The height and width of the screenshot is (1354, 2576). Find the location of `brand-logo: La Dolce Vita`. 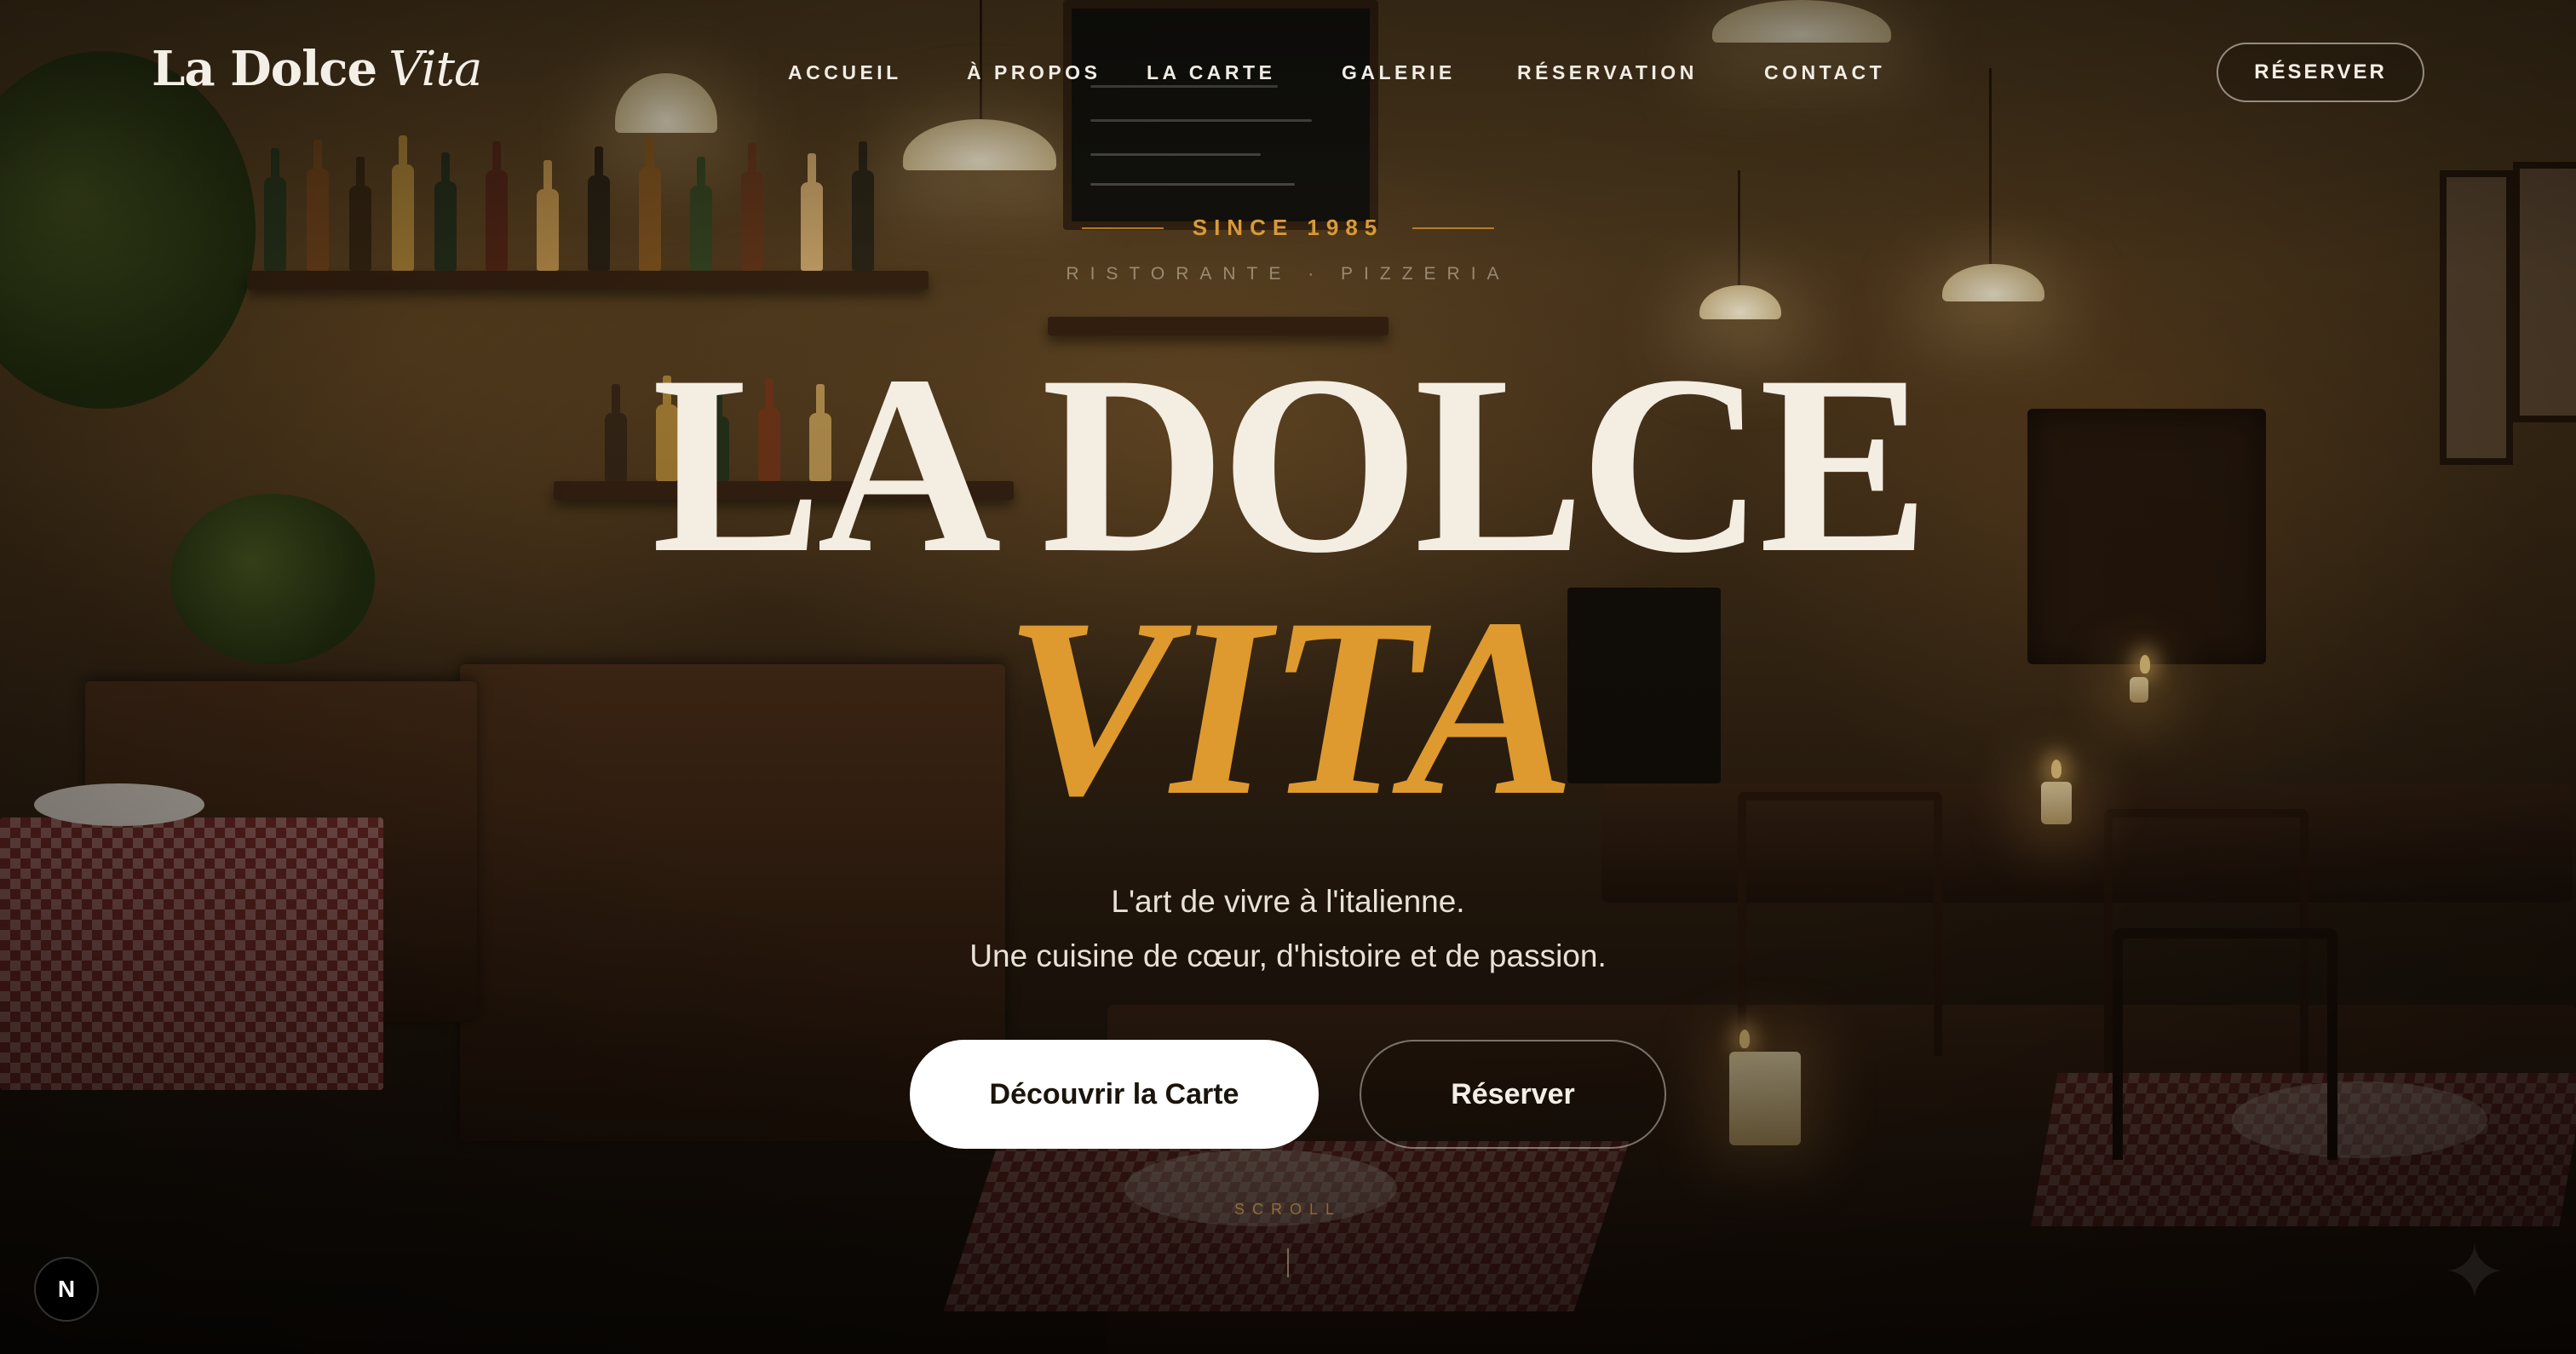

brand-logo: La Dolce Vita is located at coordinates (317, 69).